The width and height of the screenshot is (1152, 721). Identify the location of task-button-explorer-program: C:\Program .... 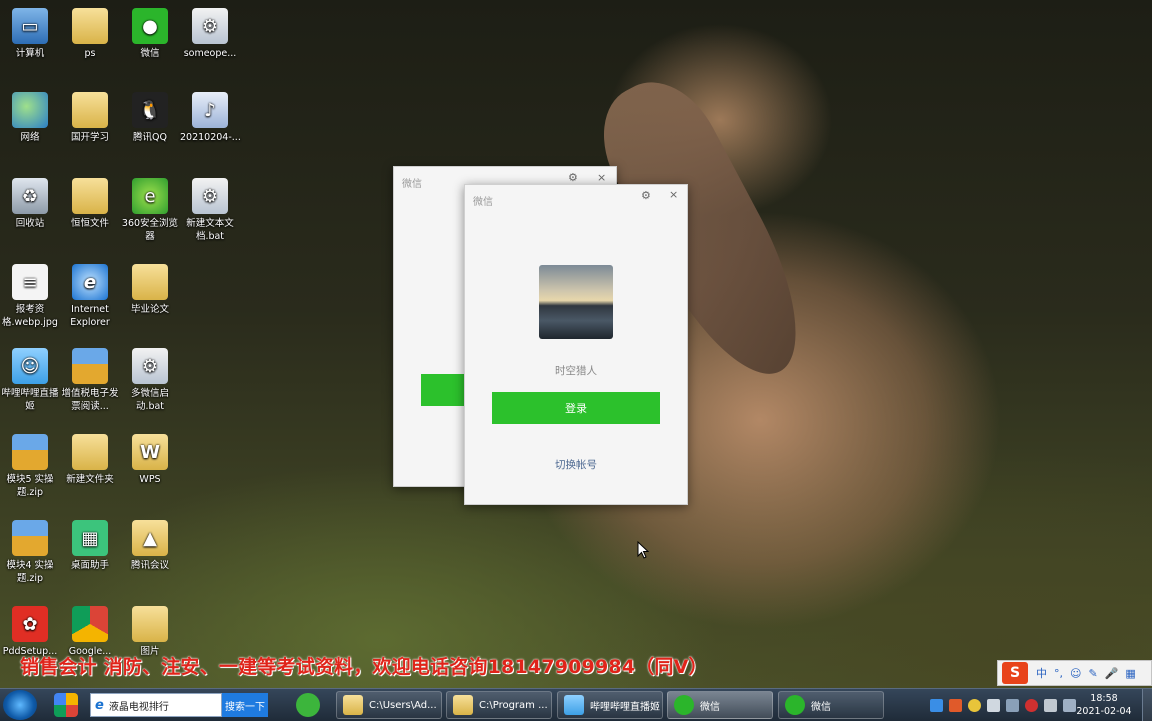
(499, 705).